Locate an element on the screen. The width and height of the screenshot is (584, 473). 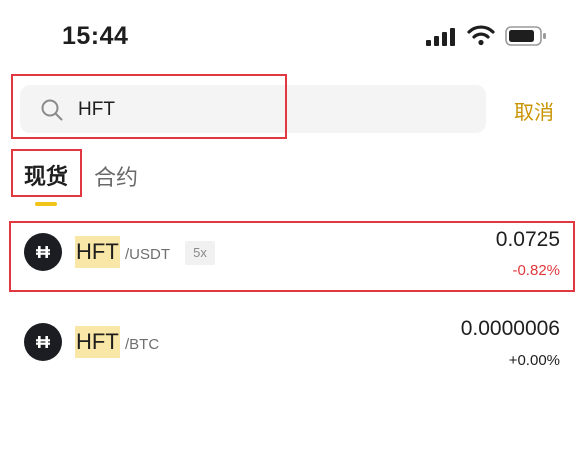
price: 0.0000006 is located at coordinates (510, 328).